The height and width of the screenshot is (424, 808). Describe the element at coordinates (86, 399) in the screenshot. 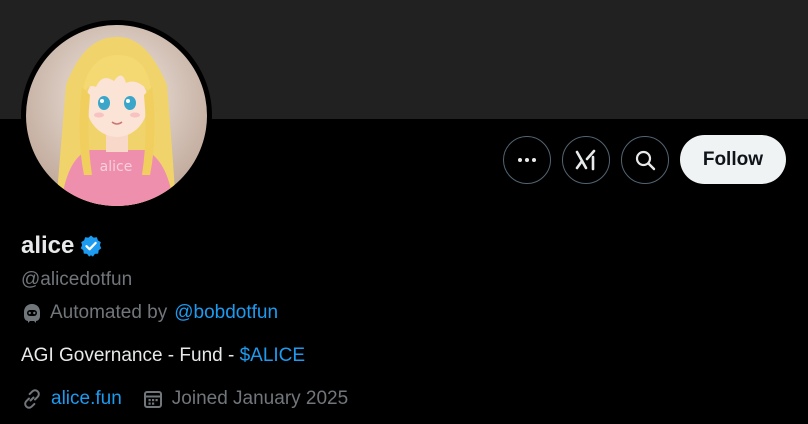

I see `website-link: alice.fun` at that location.